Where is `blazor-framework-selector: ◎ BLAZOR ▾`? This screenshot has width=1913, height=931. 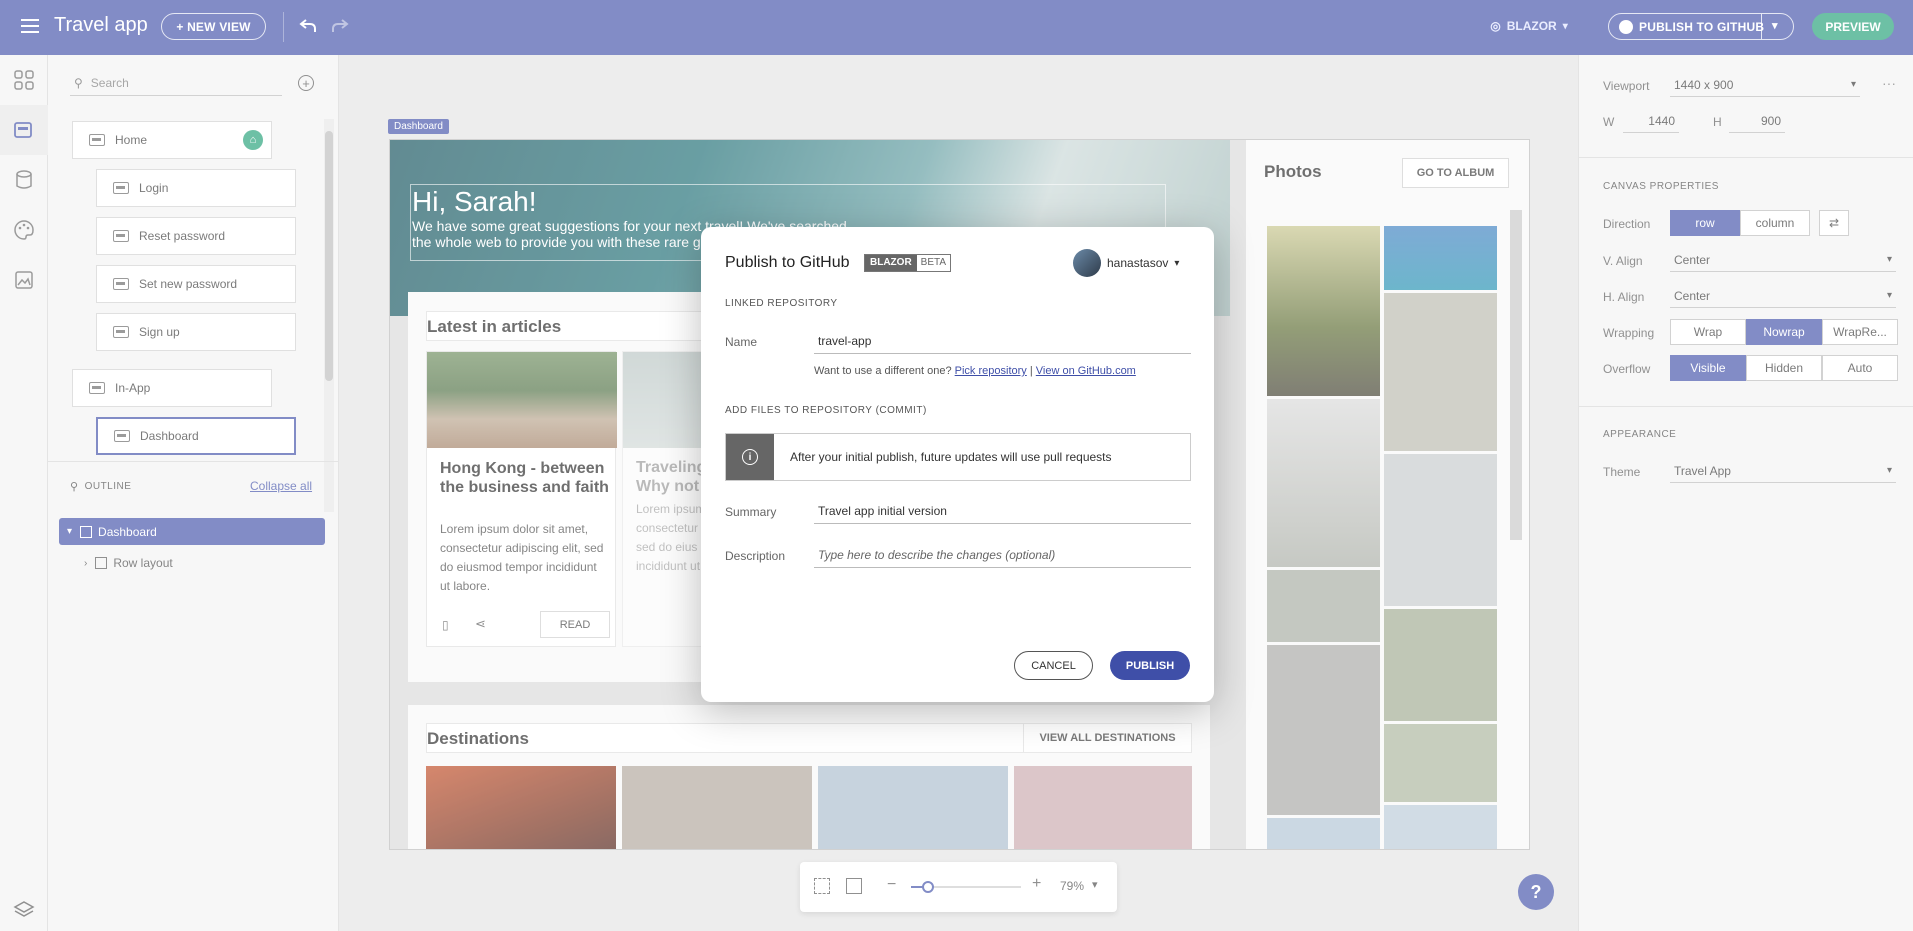 blazor-framework-selector: ◎ BLAZOR ▾ is located at coordinates (1529, 26).